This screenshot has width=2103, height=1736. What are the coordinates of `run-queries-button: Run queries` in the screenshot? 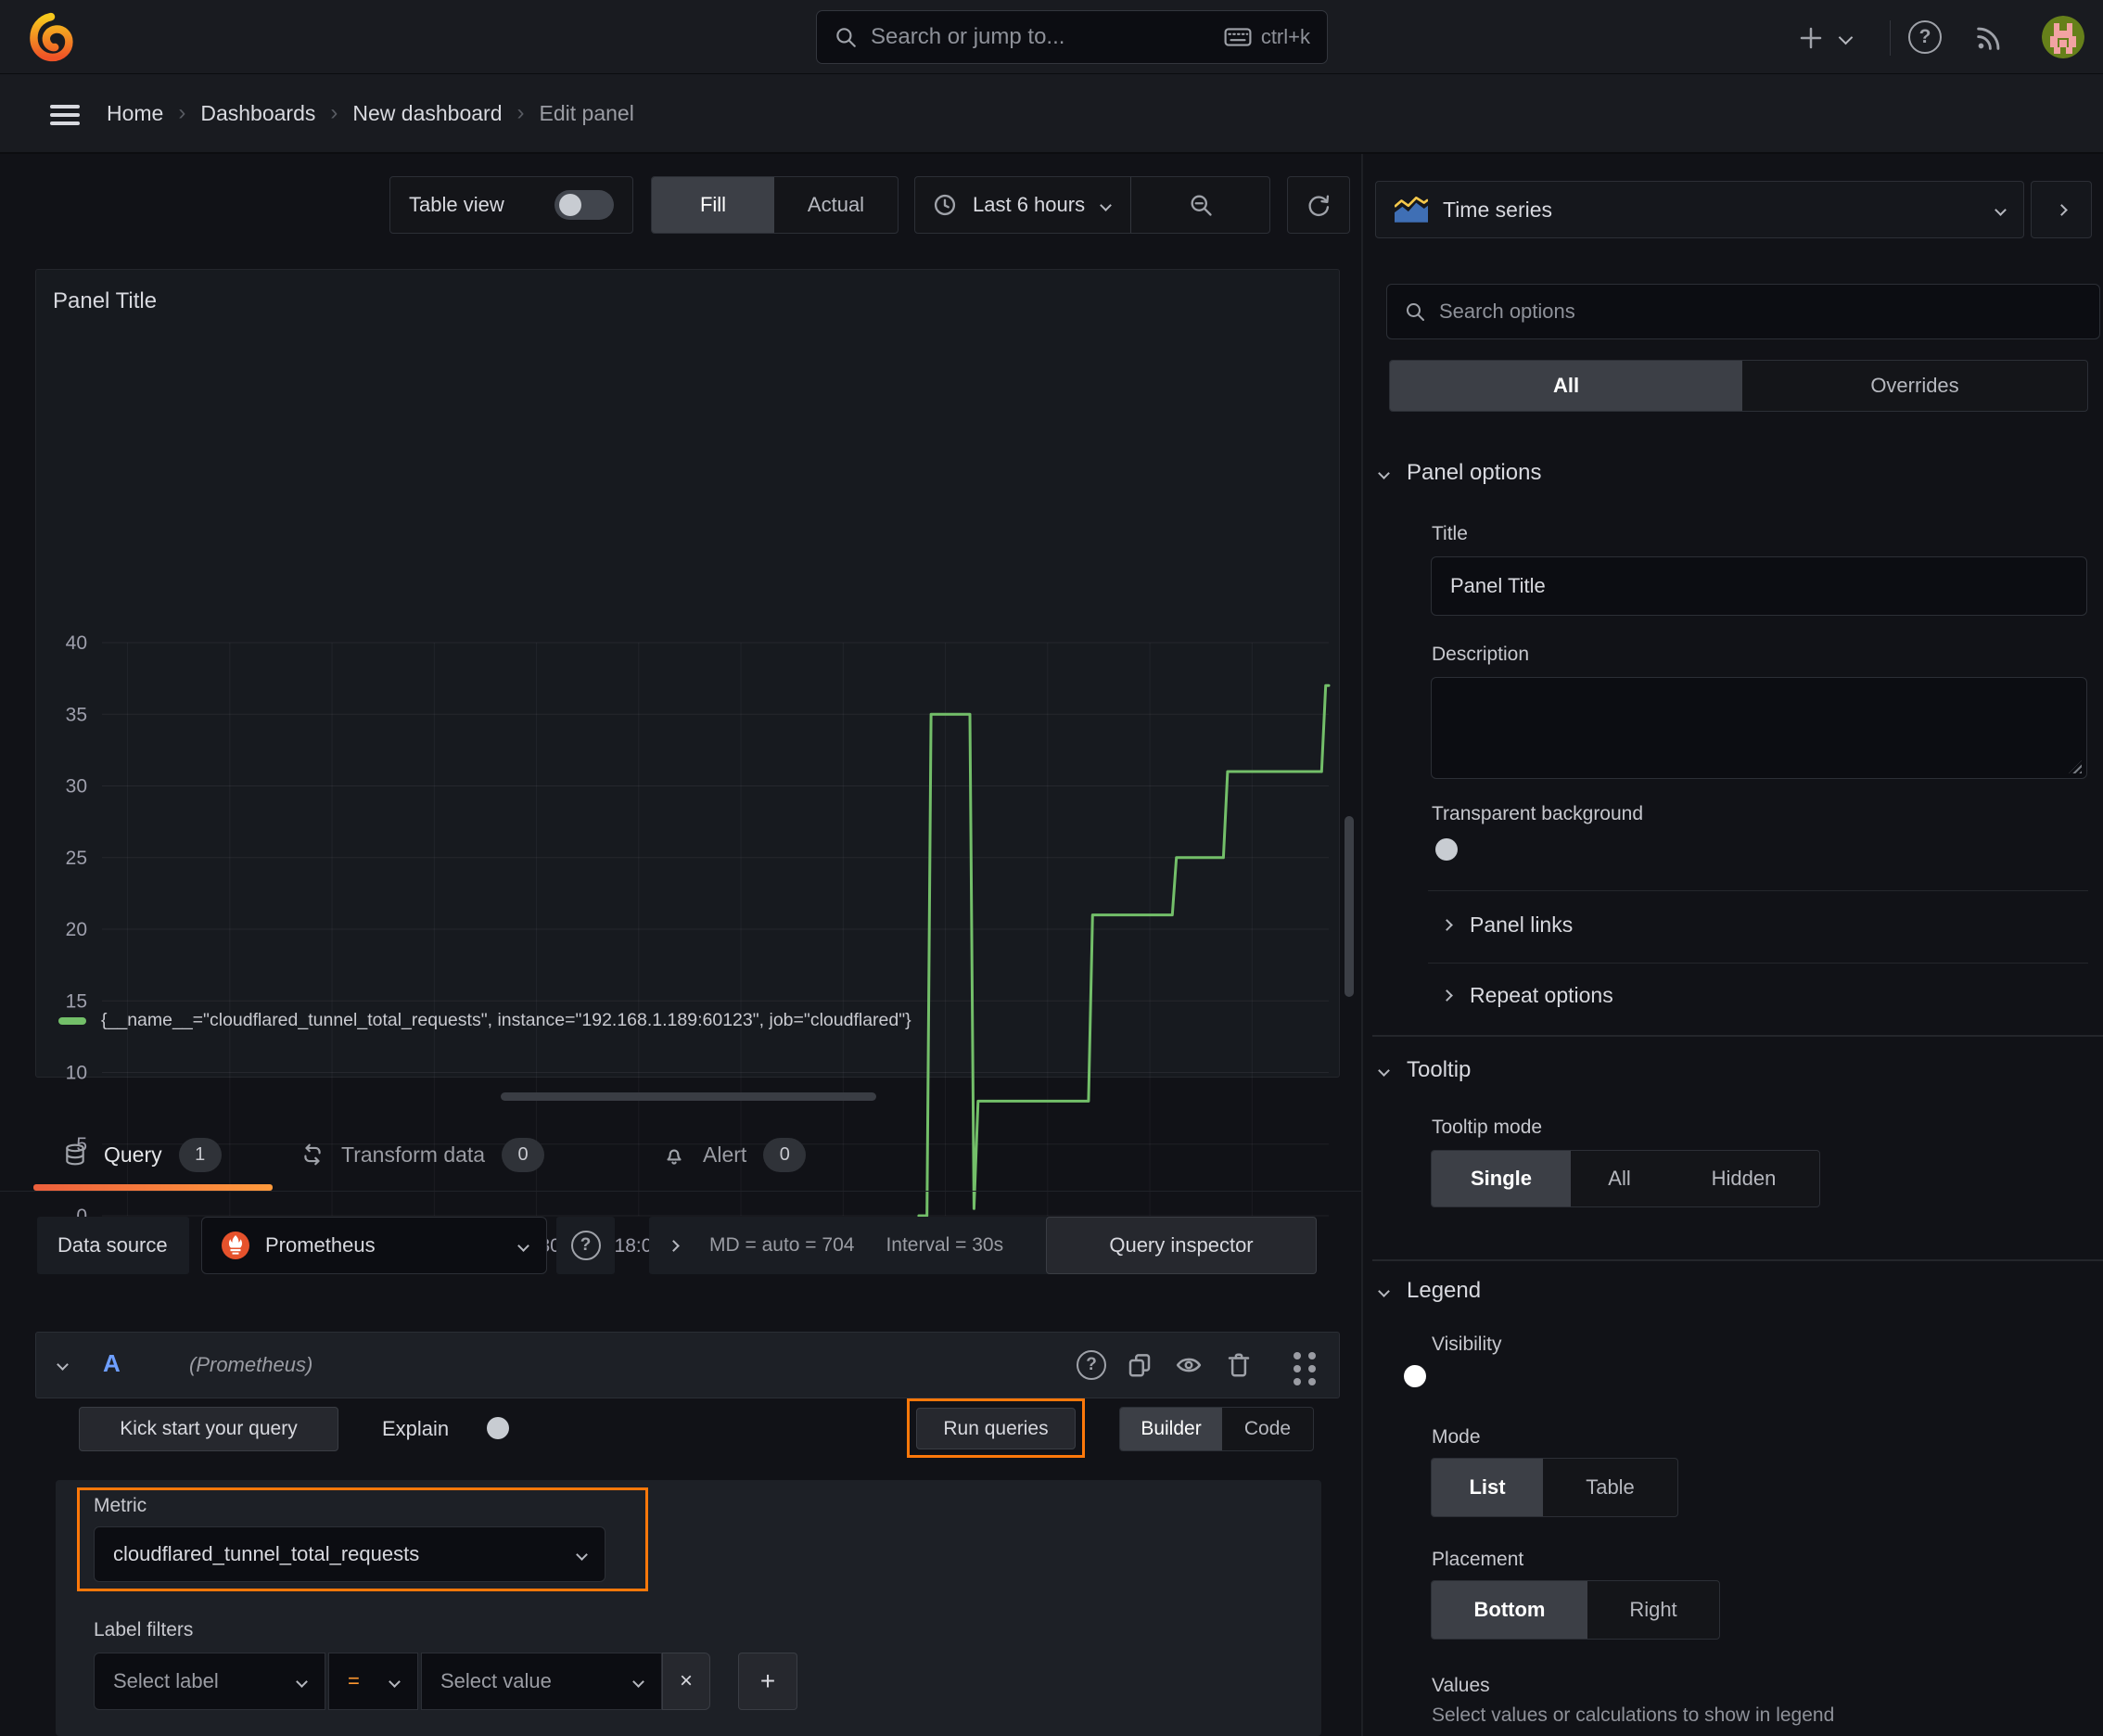 It's located at (996, 1428).